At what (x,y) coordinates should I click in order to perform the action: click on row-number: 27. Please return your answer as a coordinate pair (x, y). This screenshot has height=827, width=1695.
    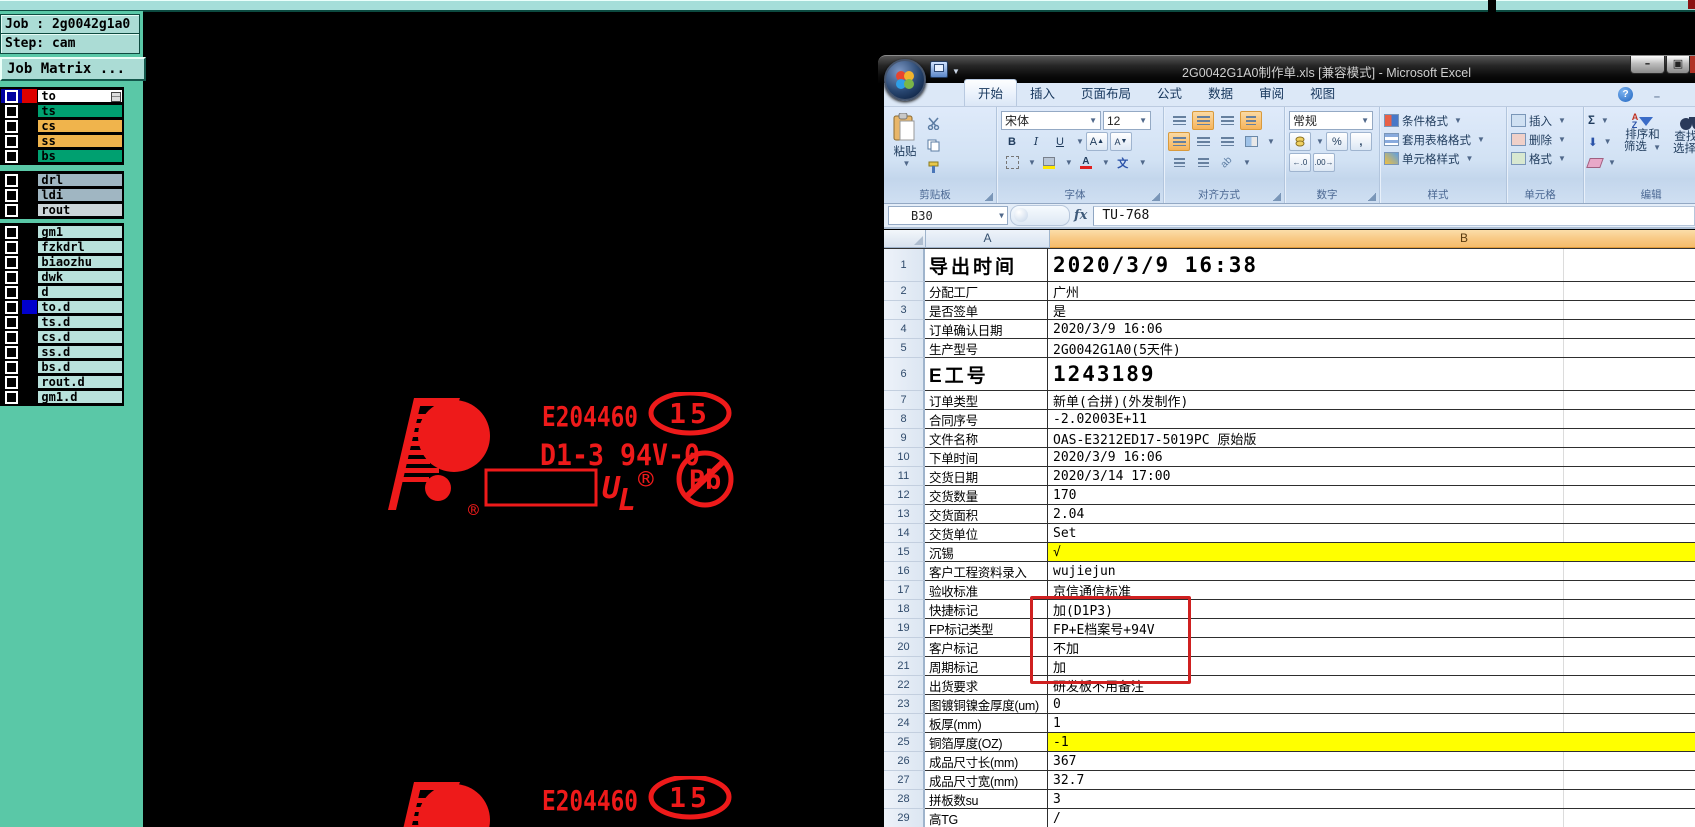
    Looking at the image, I should click on (904, 780).